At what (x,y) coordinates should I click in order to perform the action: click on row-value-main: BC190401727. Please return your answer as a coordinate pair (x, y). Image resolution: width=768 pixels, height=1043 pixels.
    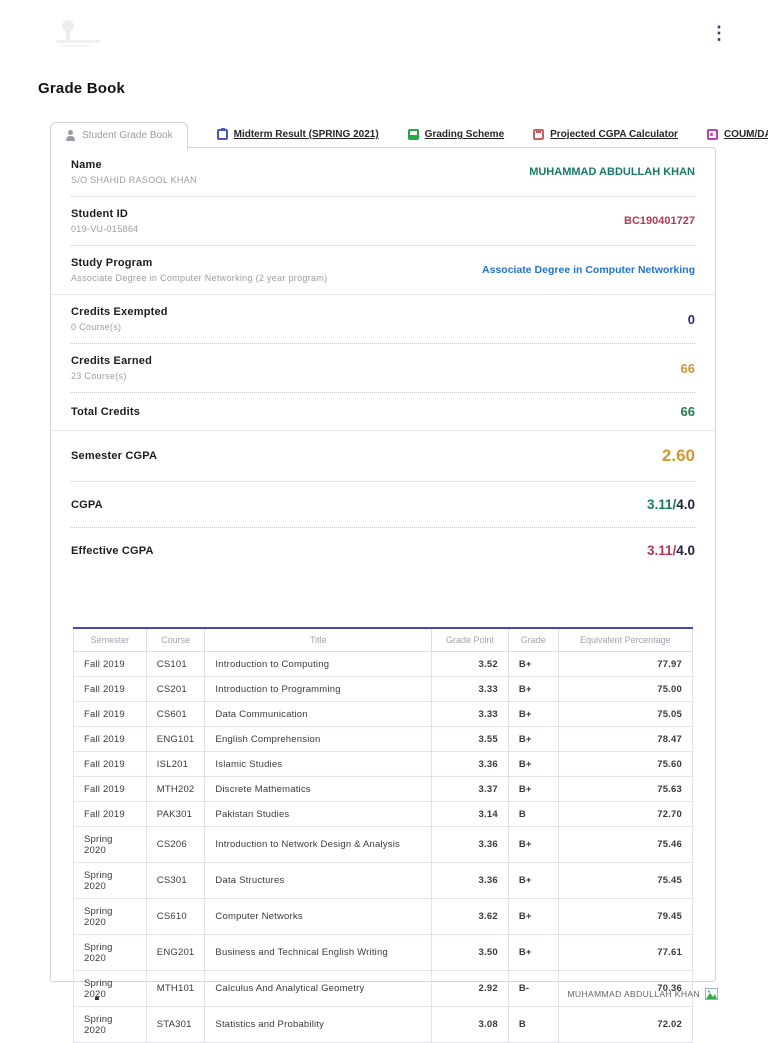
    Looking at the image, I should click on (659, 221).